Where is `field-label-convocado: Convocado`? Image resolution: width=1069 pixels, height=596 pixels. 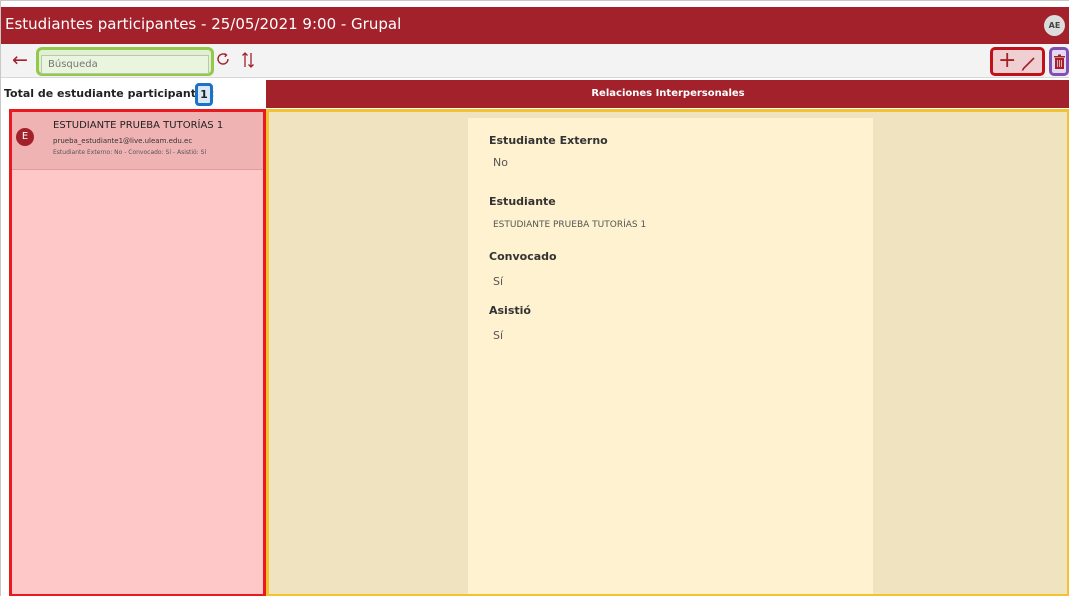 field-label-convocado: Convocado is located at coordinates (523, 256).